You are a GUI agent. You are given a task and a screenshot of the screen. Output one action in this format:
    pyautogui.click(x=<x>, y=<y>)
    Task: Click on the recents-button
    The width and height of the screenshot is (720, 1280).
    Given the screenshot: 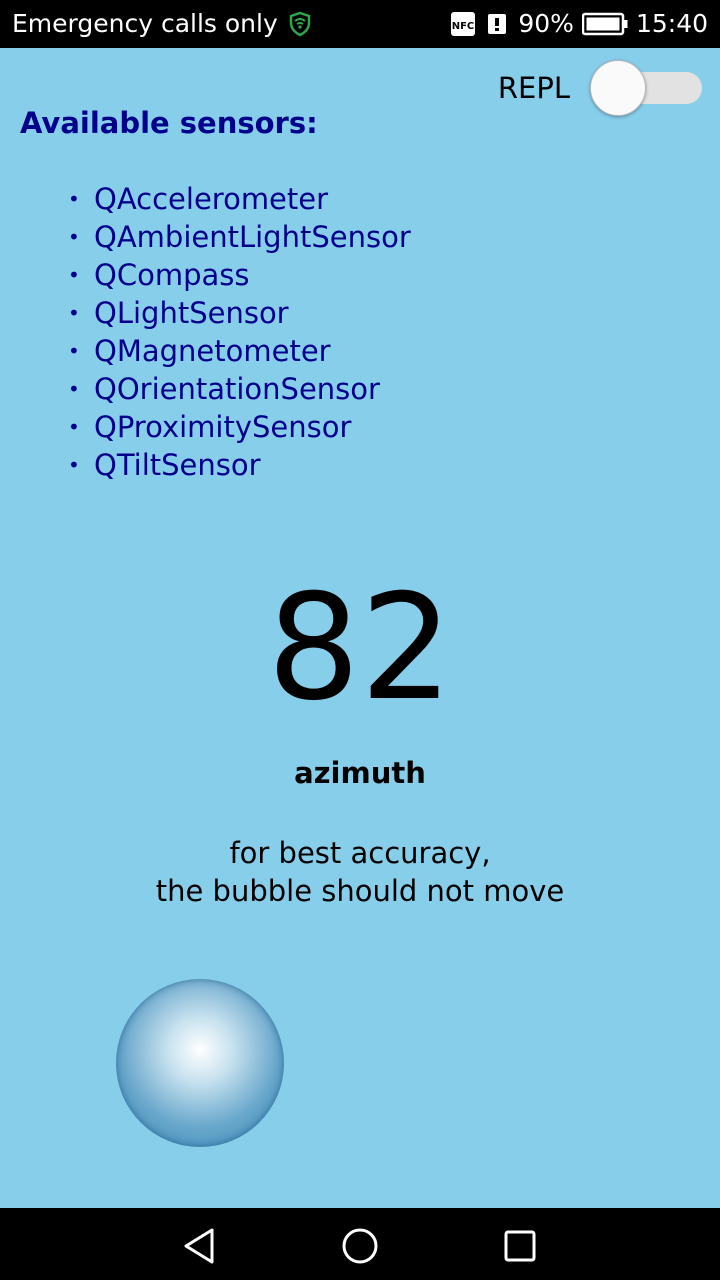 What is the action you would take?
    pyautogui.click(x=520, y=1246)
    